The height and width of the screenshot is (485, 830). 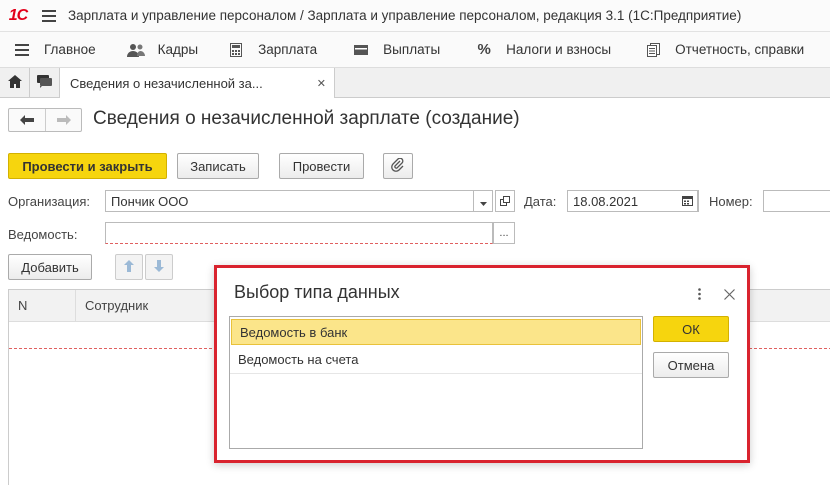 I want to click on discussions-tab, so click(x=45, y=83).